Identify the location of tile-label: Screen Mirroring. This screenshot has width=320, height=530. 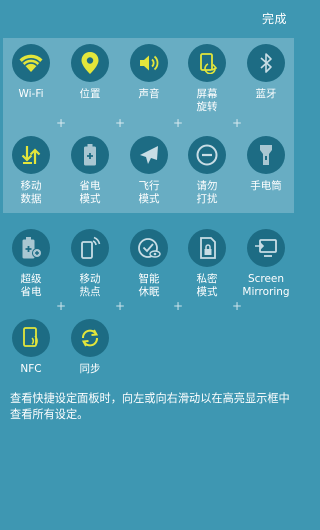
(266, 285).